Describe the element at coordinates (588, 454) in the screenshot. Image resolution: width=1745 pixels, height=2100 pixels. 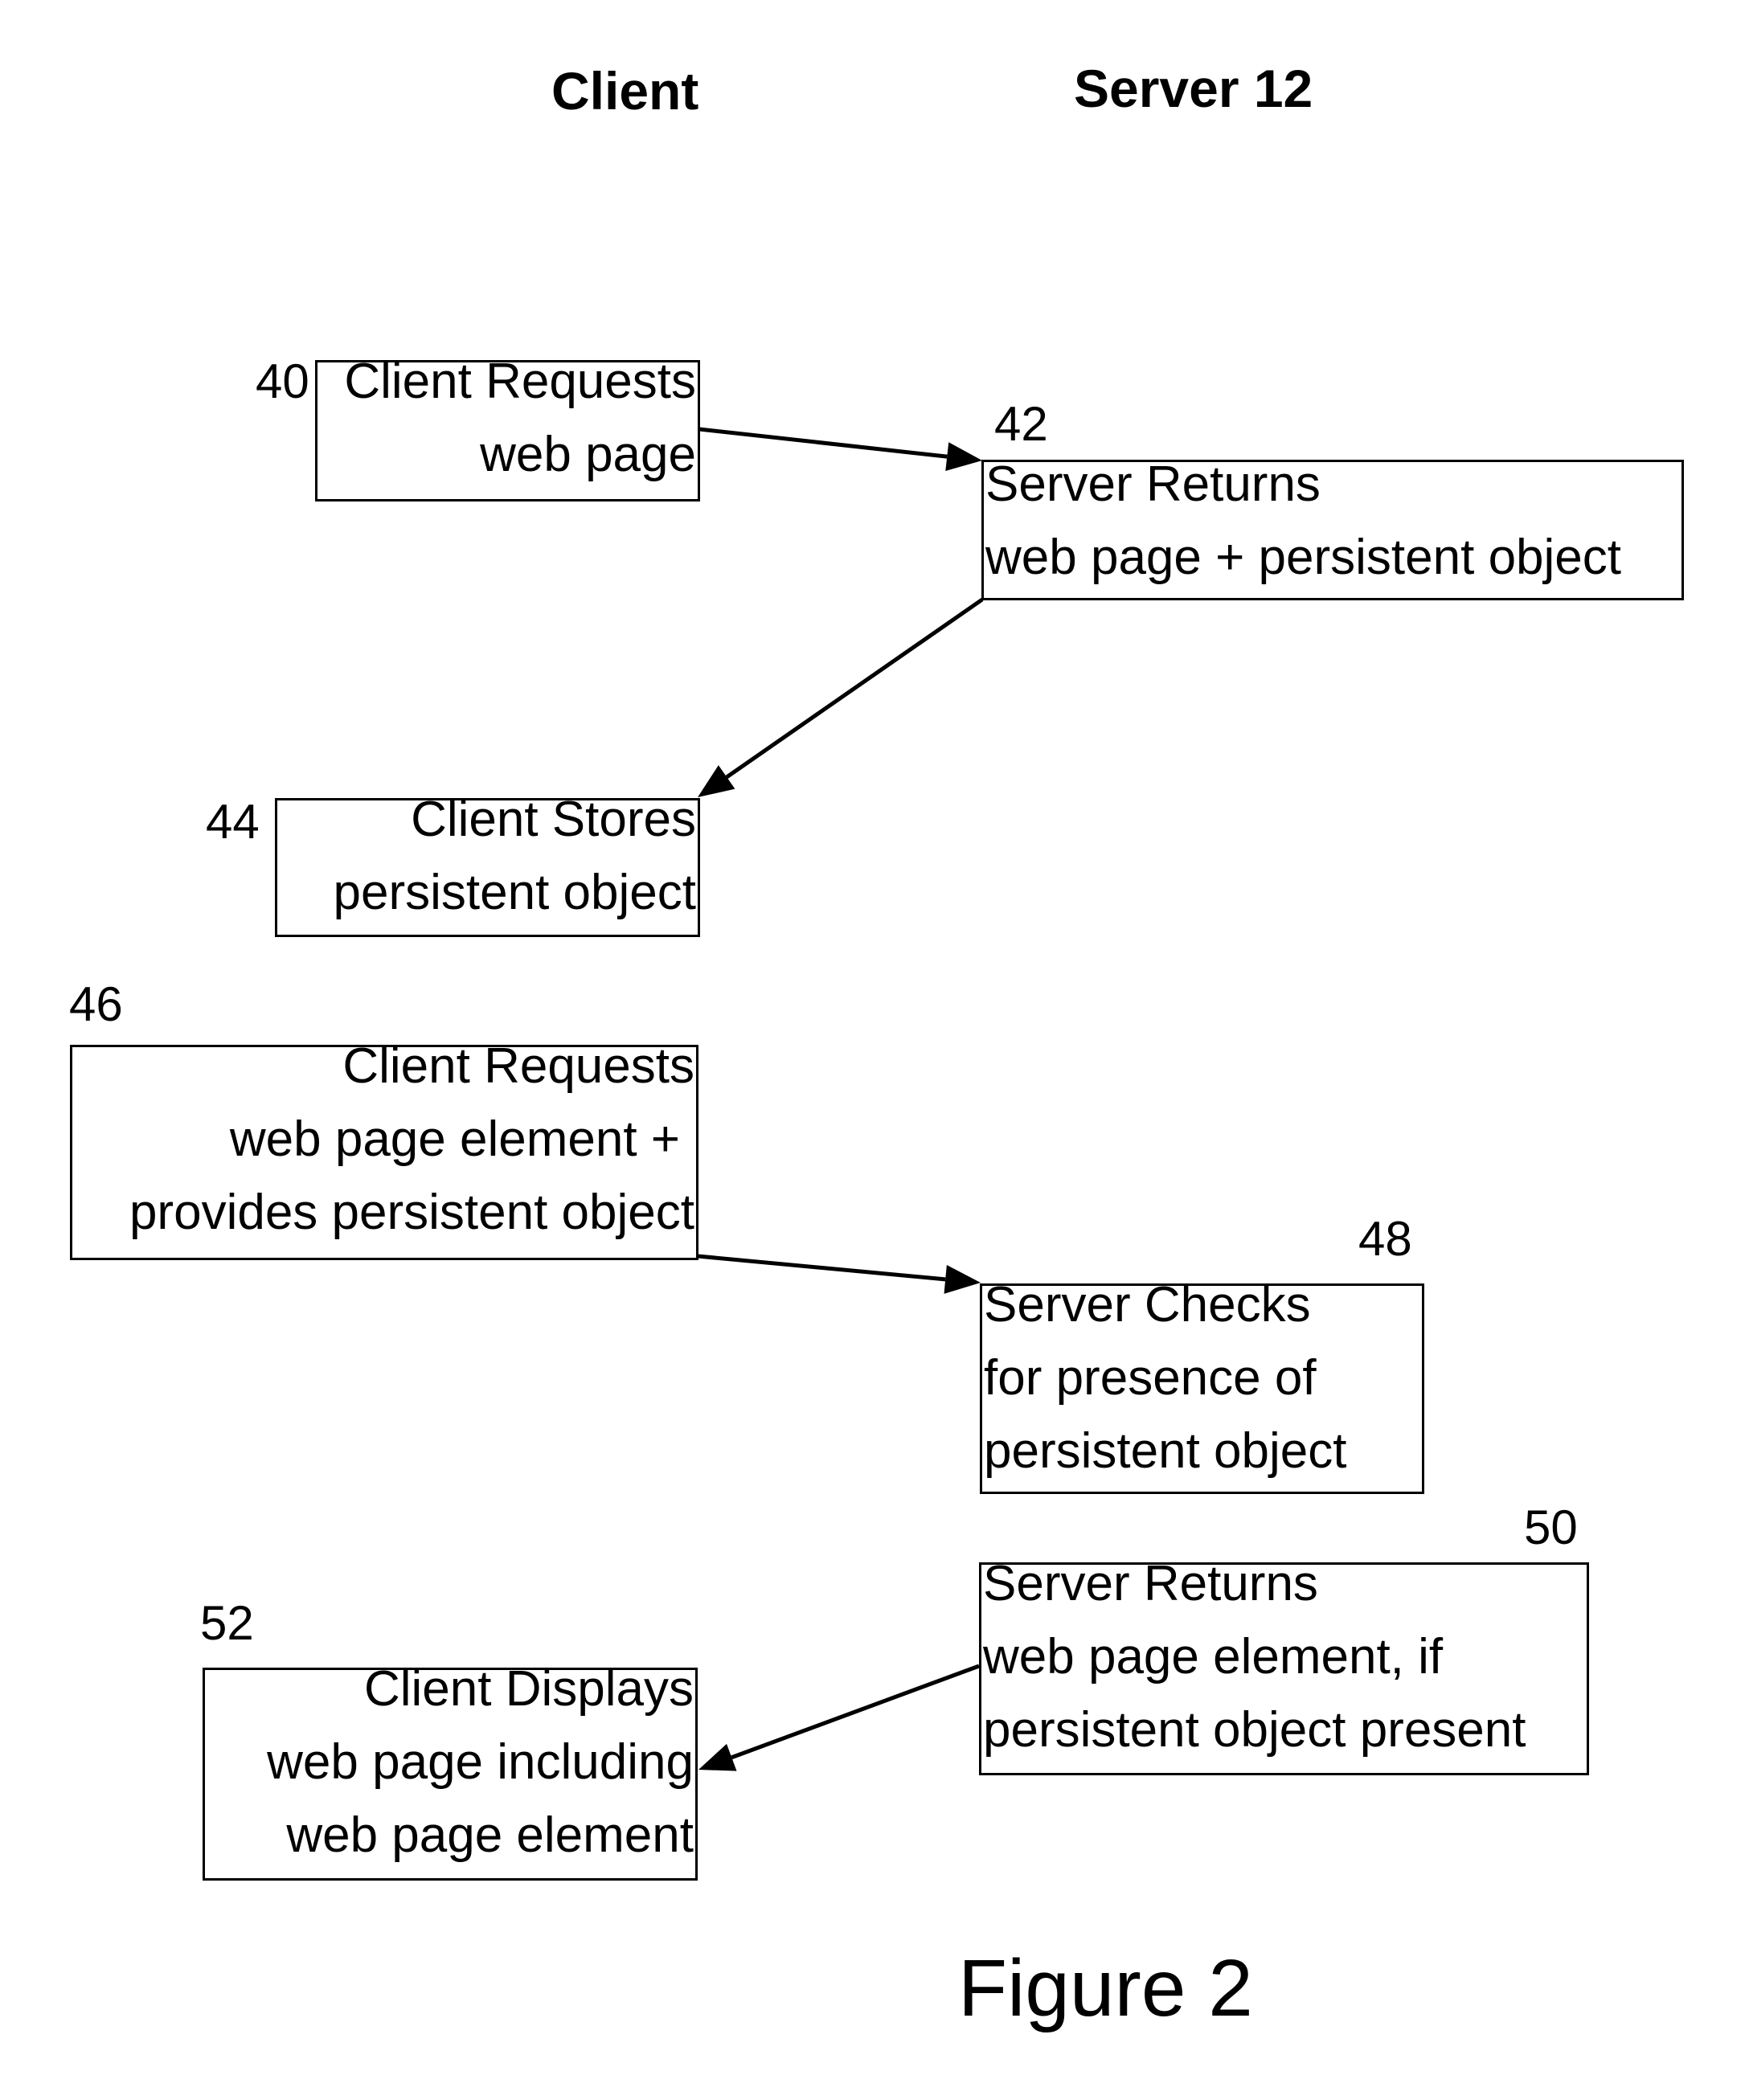
I see `step-text-40-line-2: web page` at that location.